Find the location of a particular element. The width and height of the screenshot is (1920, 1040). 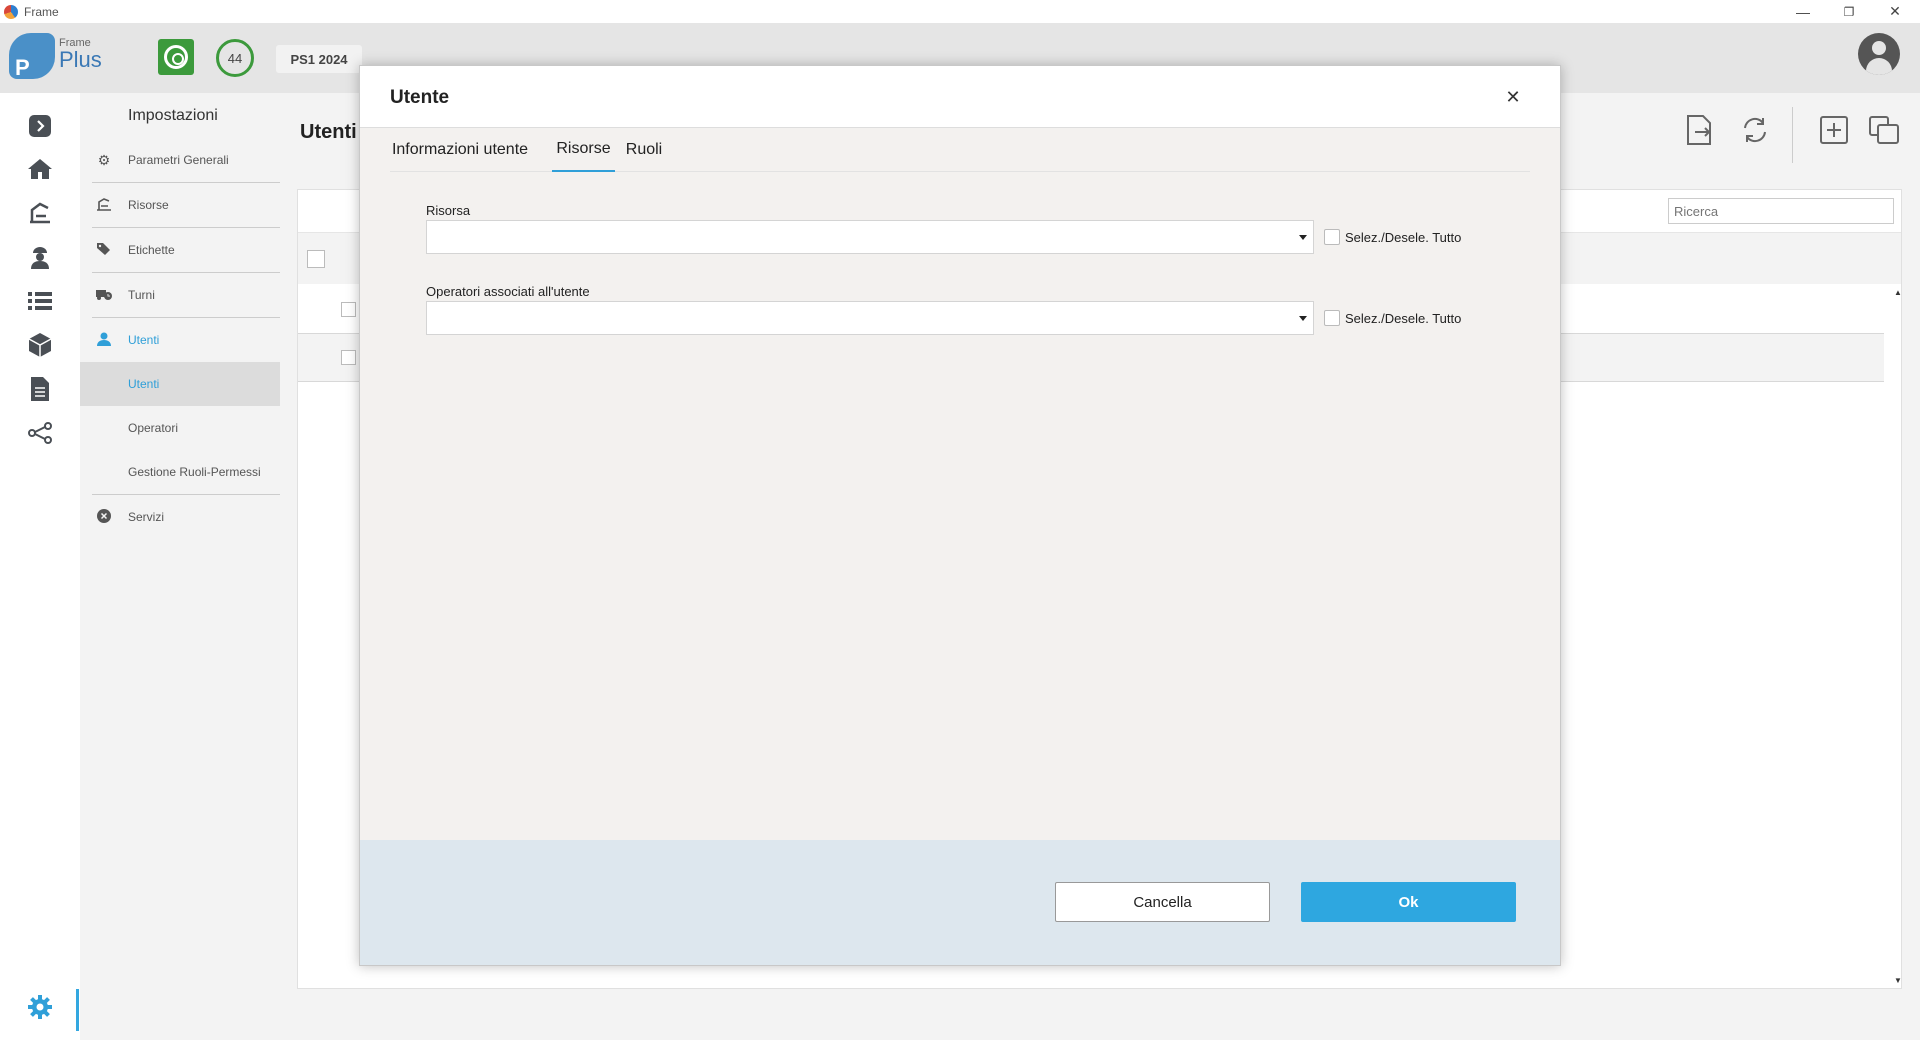

operatori-select-all: Selez./Desele. Tutto is located at coordinates (1392, 318).